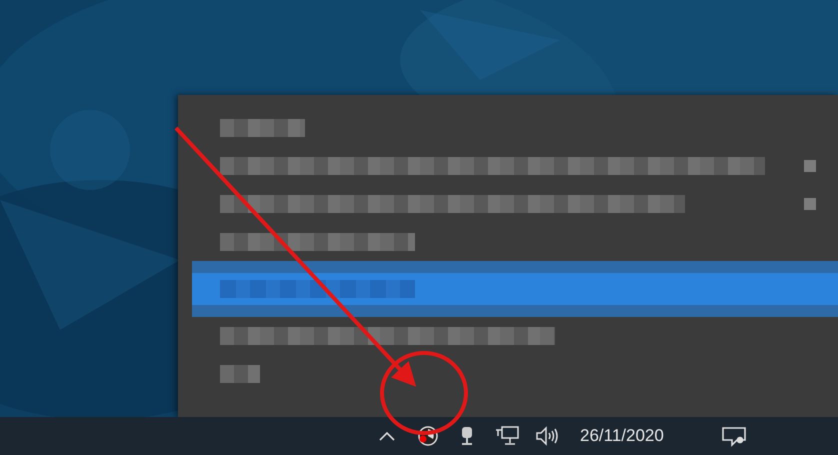  Describe the element at coordinates (622, 436) in the screenshot. I see `date-text: 26/11/2020` at that location.